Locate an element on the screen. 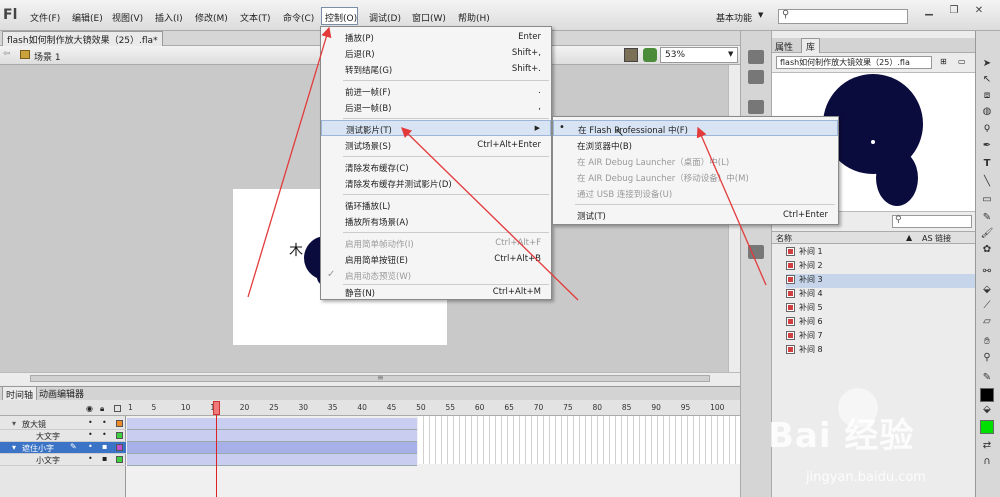  eraser-icon: ▱ is located at coordinates (987, 323).